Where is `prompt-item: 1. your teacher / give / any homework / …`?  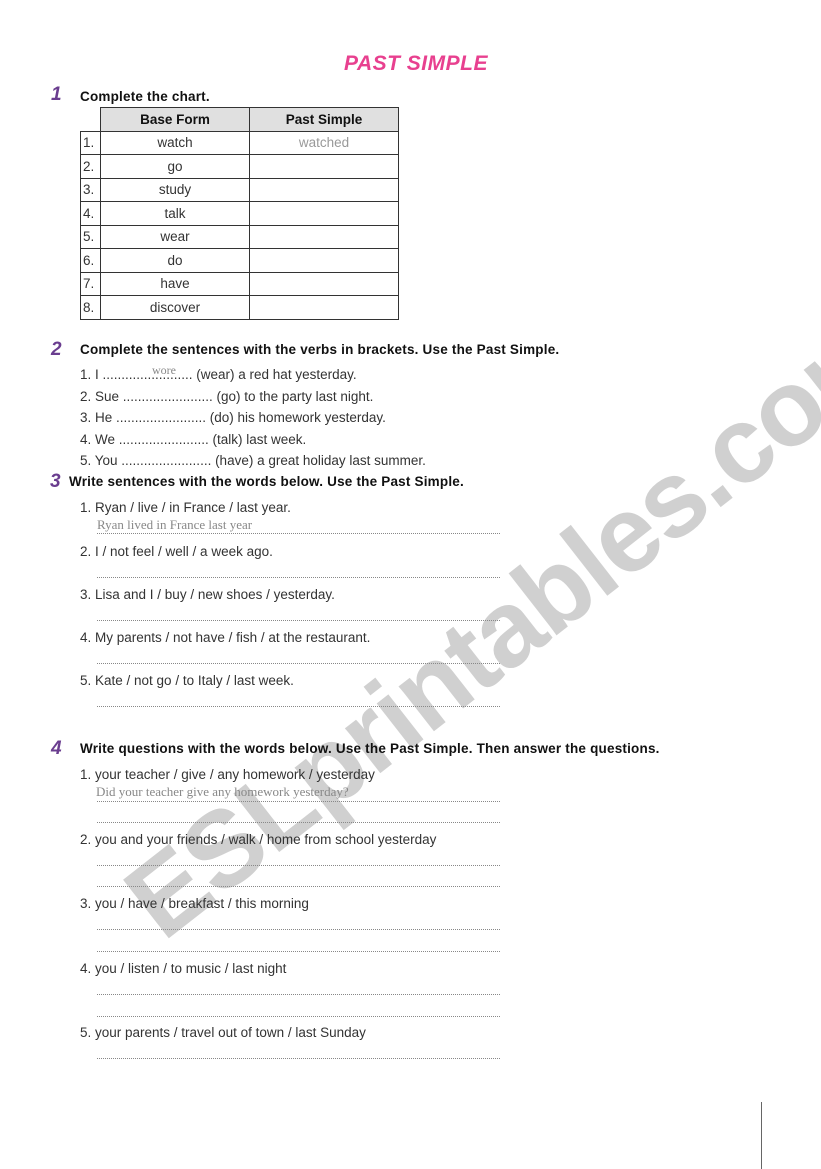
prompt-item: 1. your teacher / give / any homework / … is located at coordinates (227, 774).